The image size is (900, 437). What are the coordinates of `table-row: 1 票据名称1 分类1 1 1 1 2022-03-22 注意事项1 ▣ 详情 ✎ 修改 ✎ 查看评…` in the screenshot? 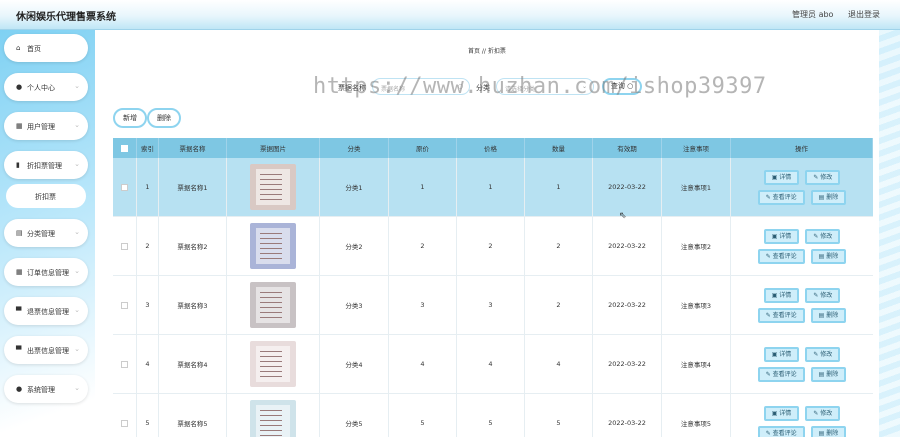 It's located at (493, 187).